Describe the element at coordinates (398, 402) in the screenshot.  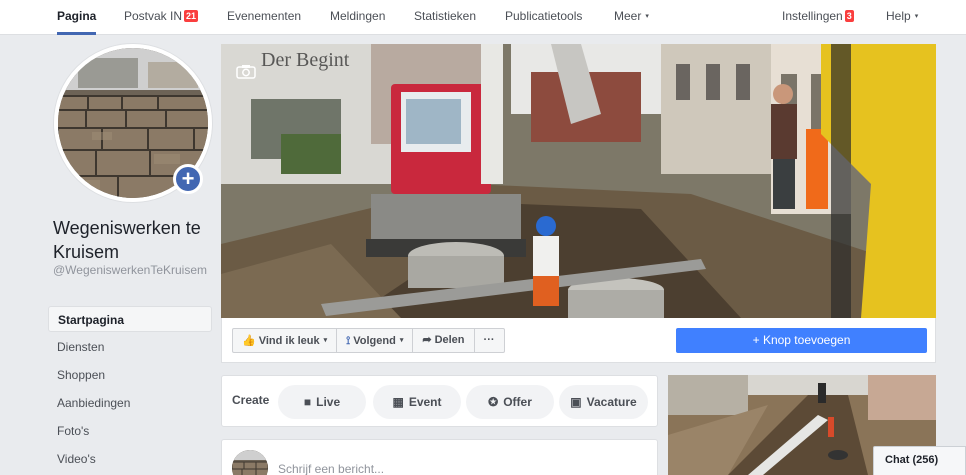
I see `calendar-icon: ▦` at that location.